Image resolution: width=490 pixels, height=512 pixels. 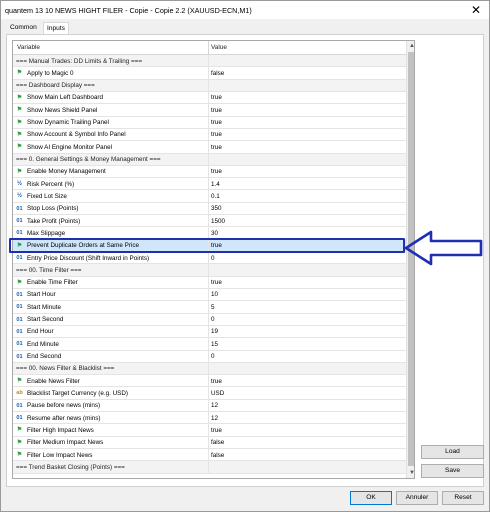 I want to click on double-icon: ½, so click(x=19, y=184).